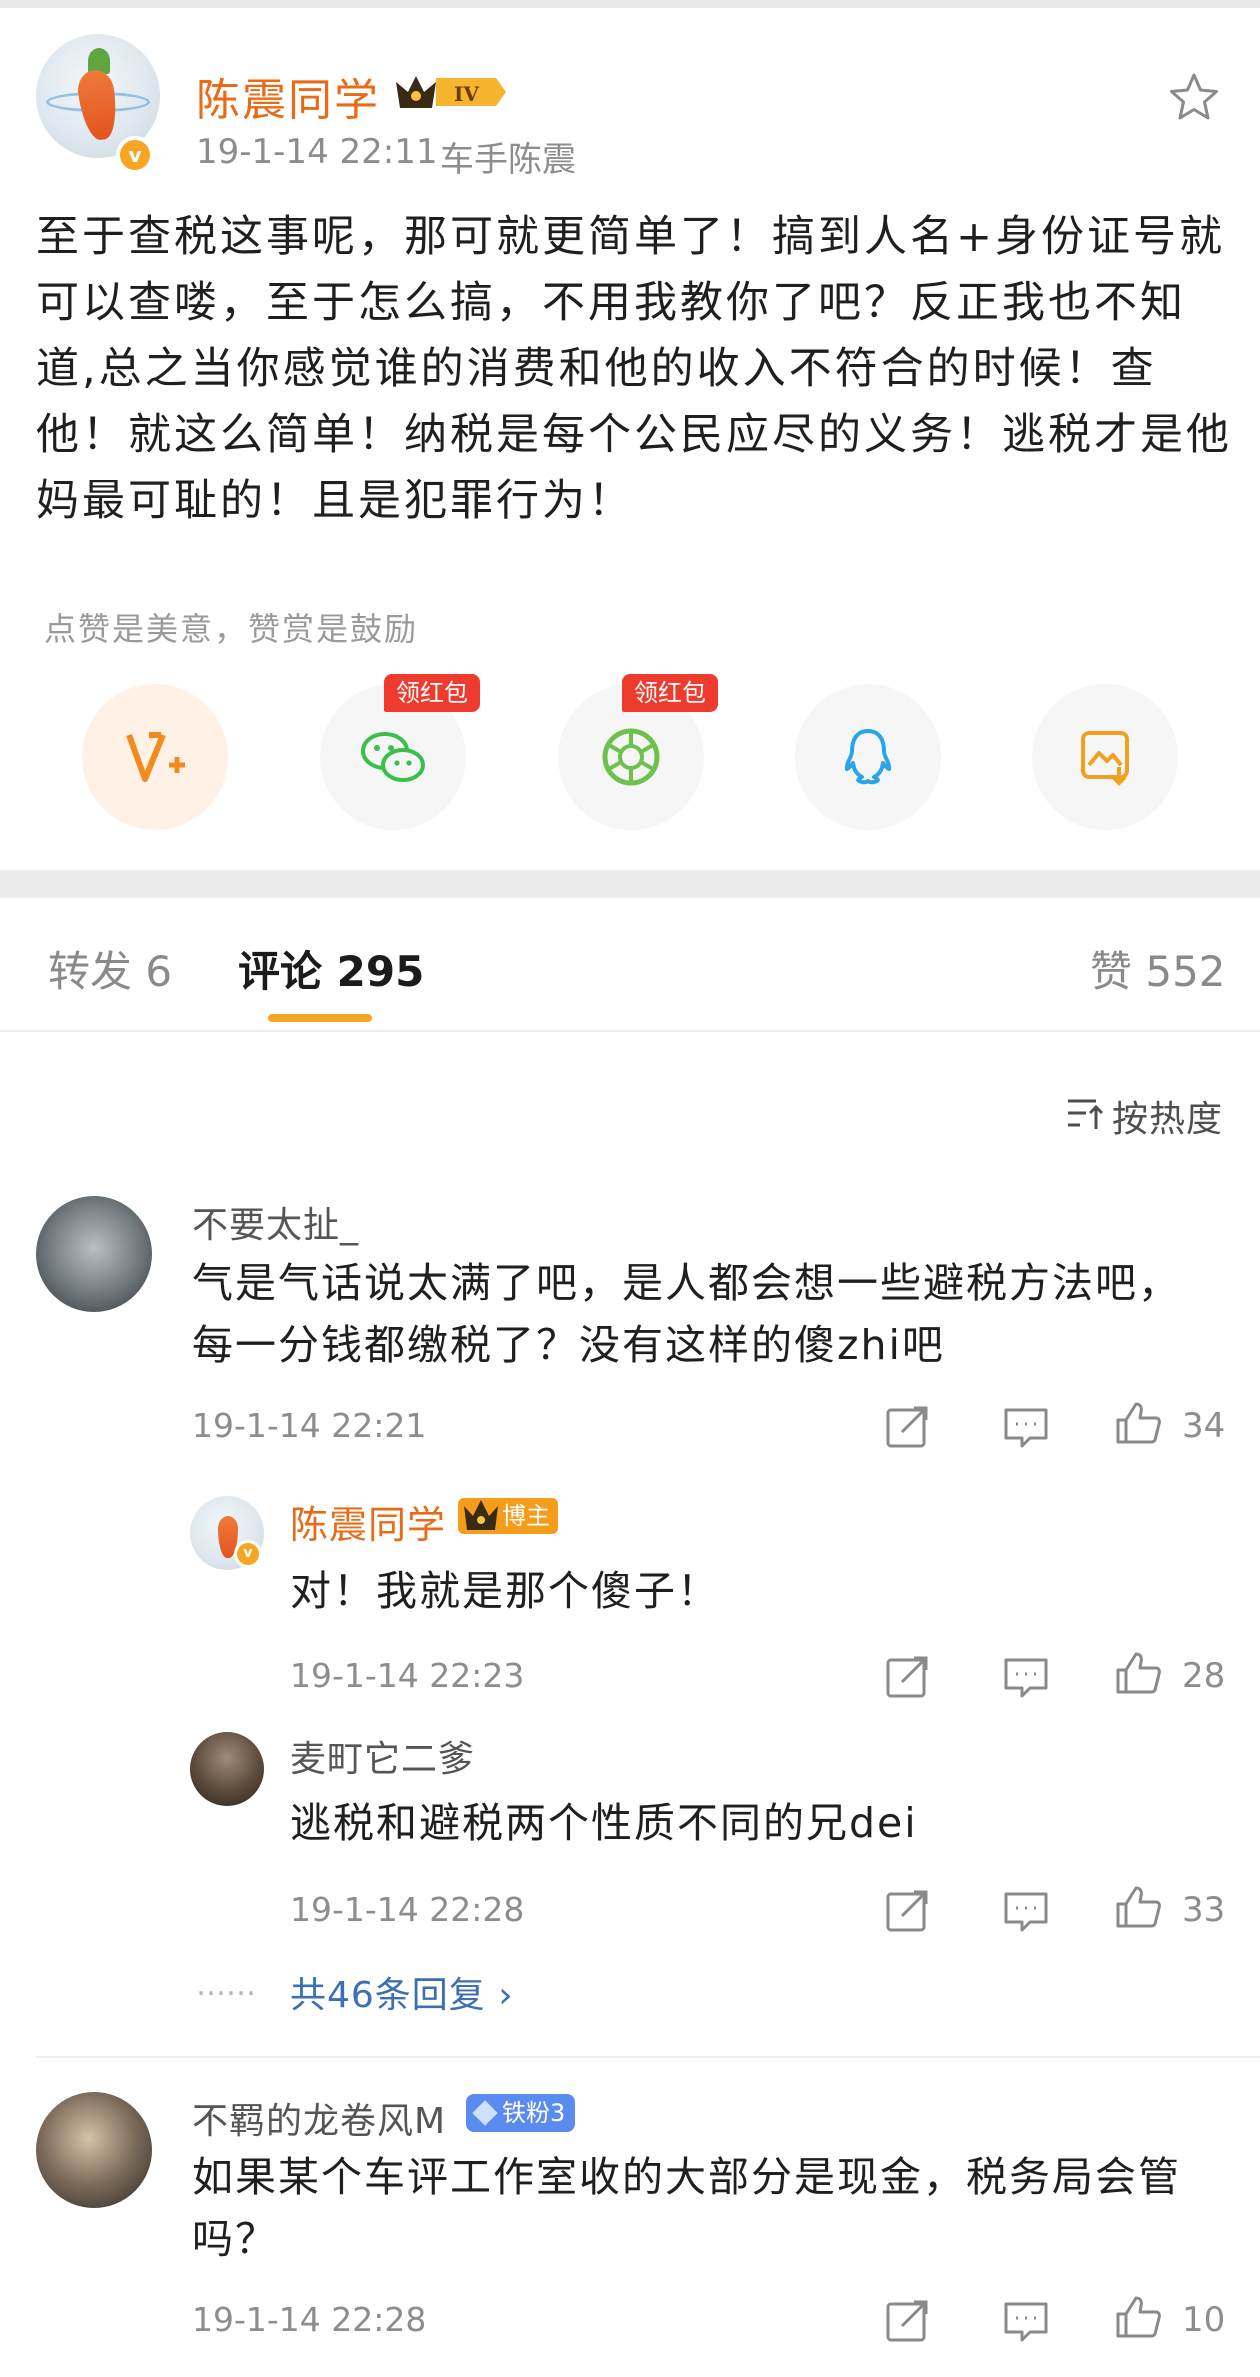  Describe the element at coordinates (1204, 1910) in the screenshot. I see `like-count: 33` at that location.